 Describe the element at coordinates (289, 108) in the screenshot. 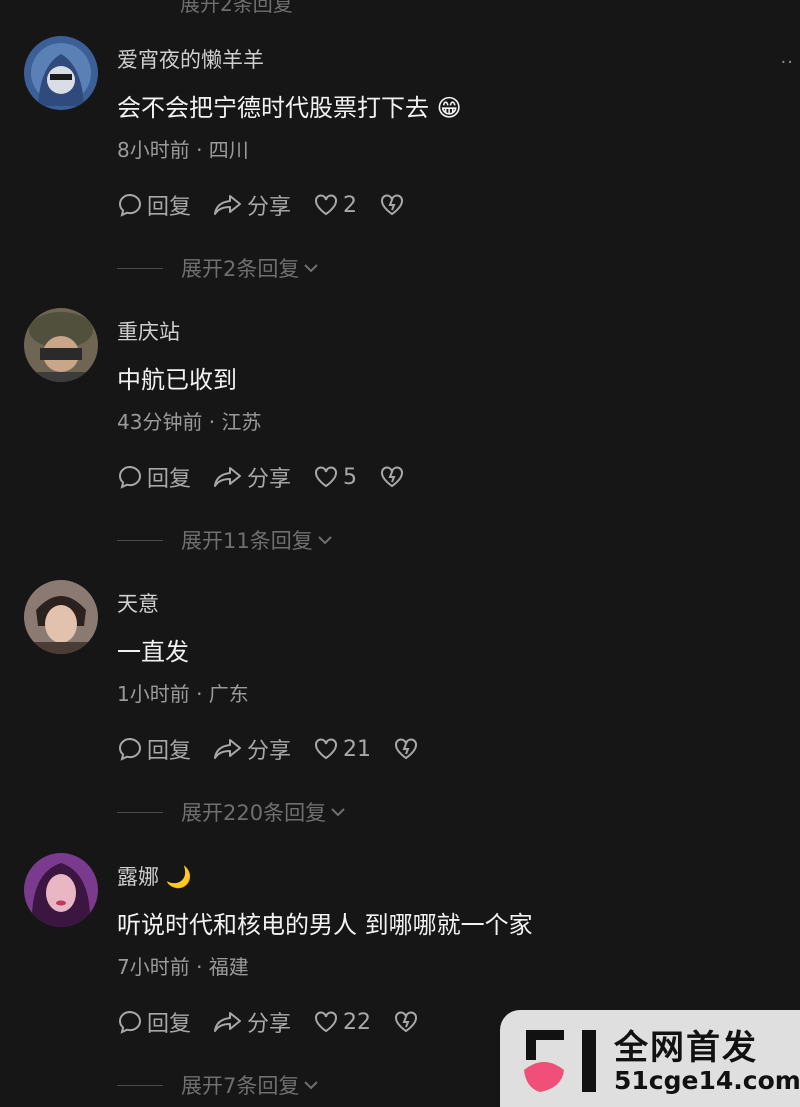

I see `comment-text: 会不会把宁德时代股票打下去 😁` at that location.